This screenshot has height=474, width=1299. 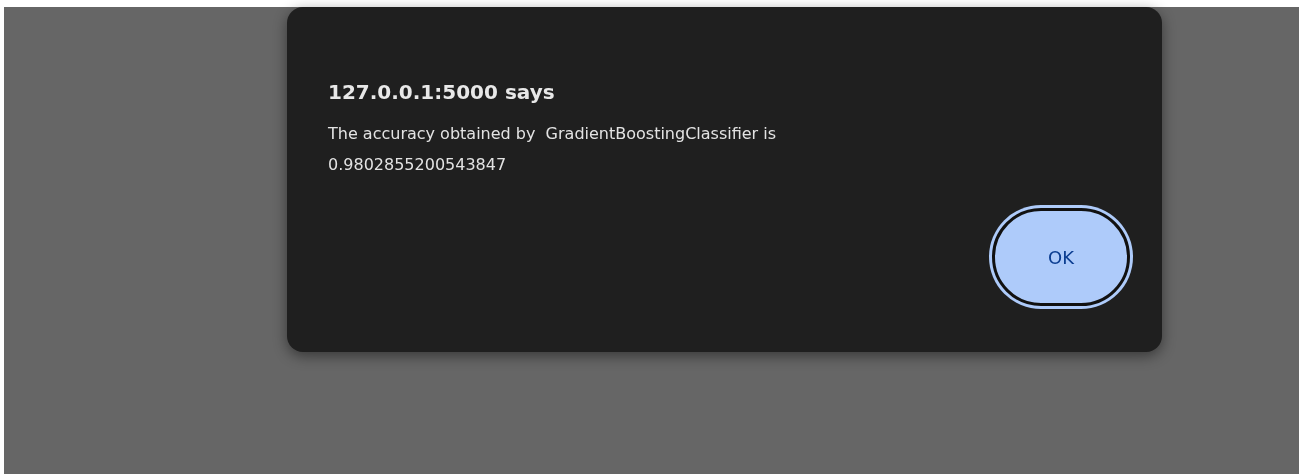 I want to click on ok-button: OK, so click(x=1061, y=257).